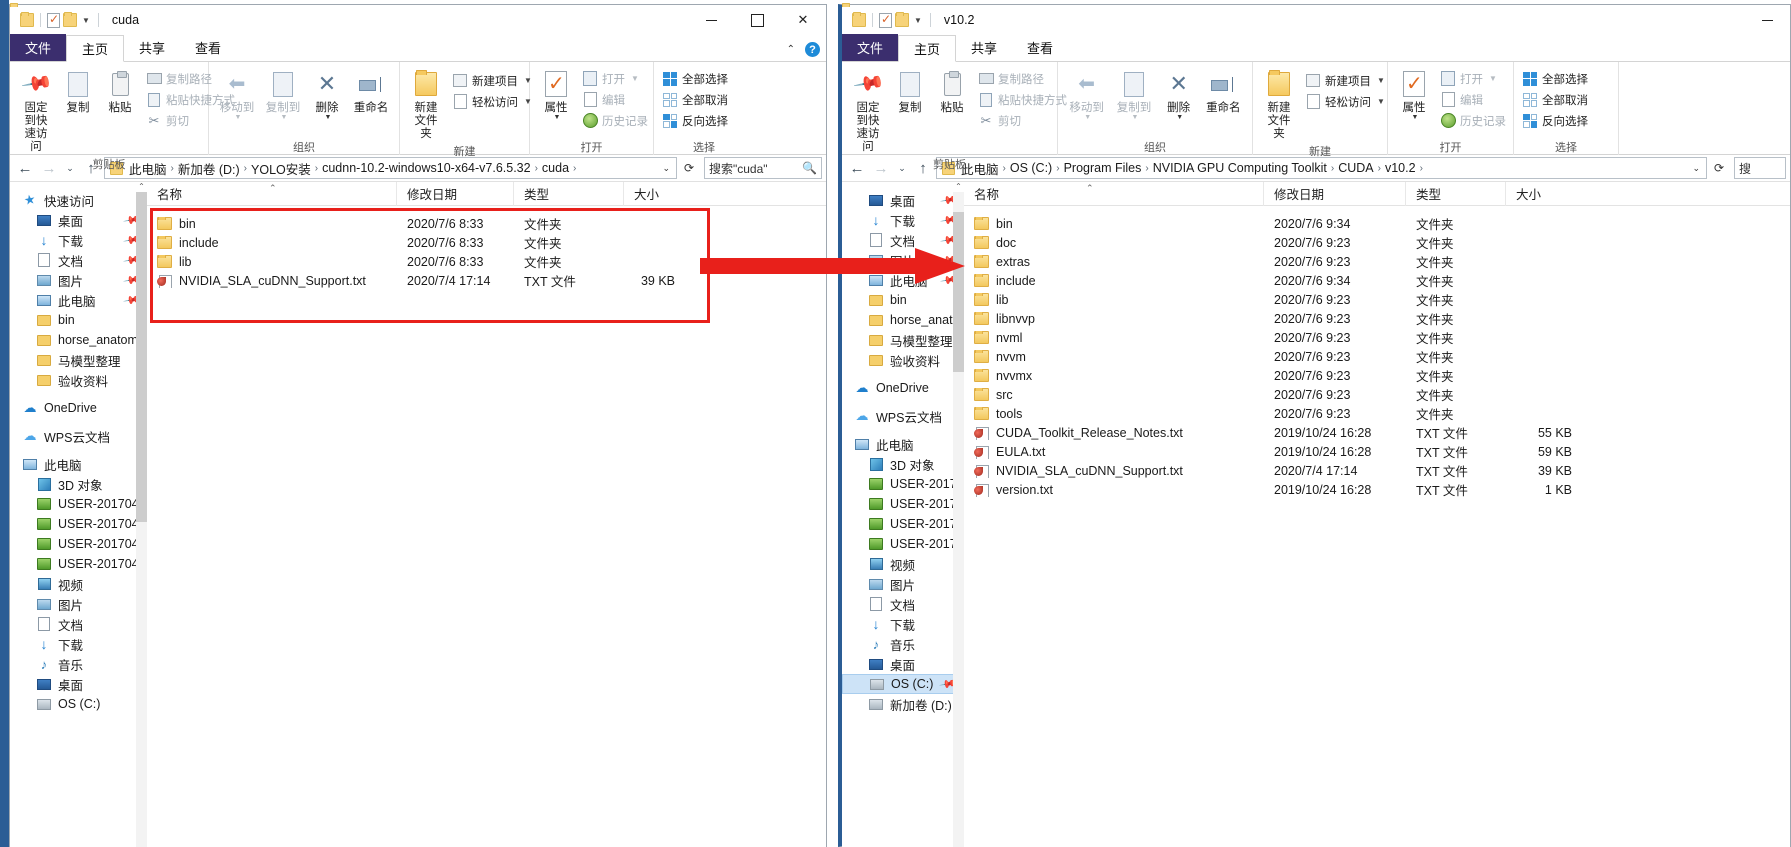 The image size is (1791, 847). What do you see at coordinates (695, 120) in the screenshot?
I see `invert-selection-button: 反向选择` at bounding box center [695, 120].